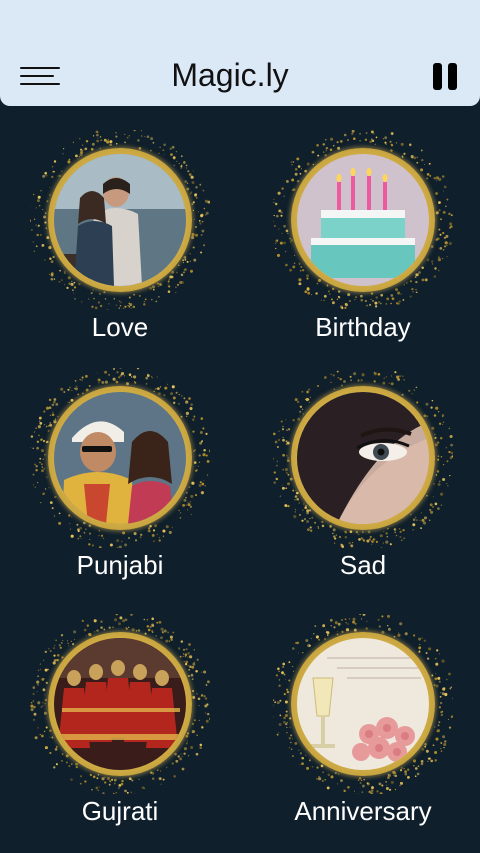  I want to click on punjabi-couple-photo, so click(120, 458).